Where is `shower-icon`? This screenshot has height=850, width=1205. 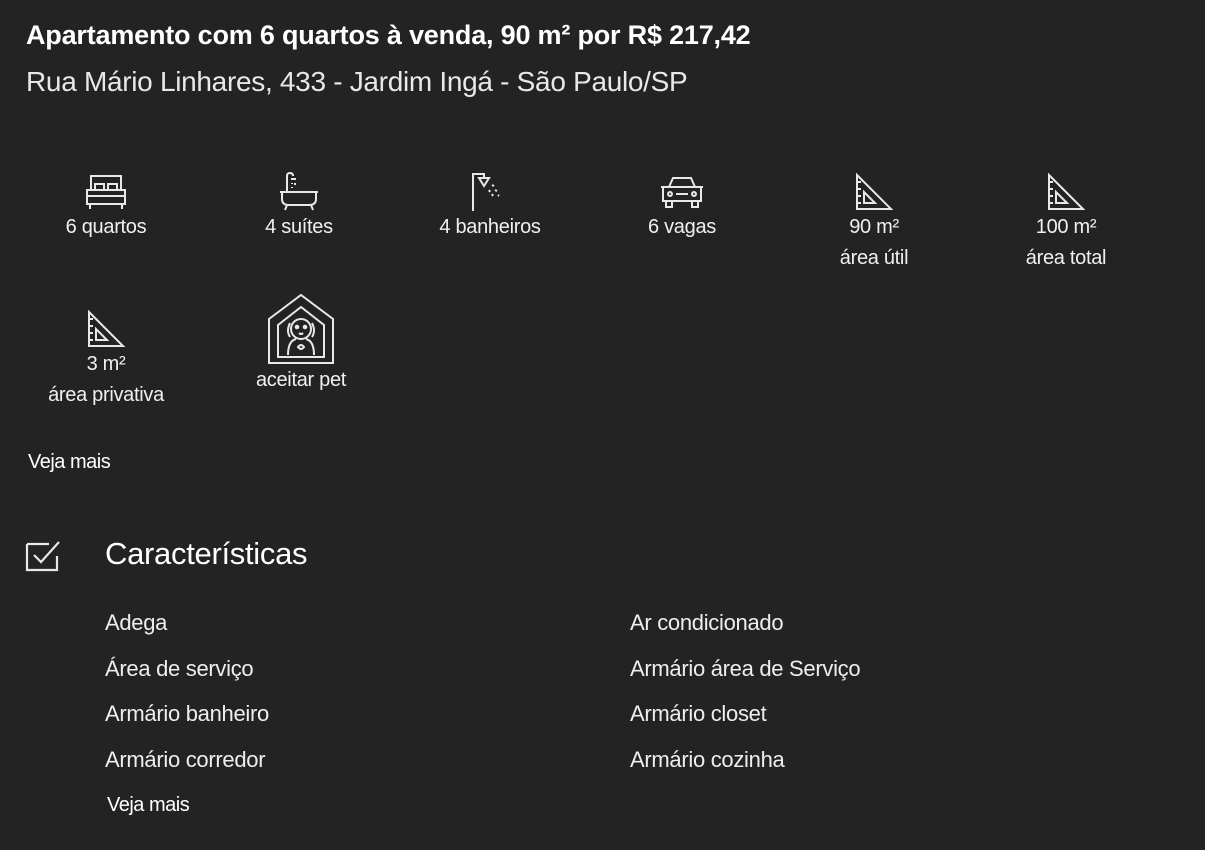
shower-icon is located at coordinates (490, 190).